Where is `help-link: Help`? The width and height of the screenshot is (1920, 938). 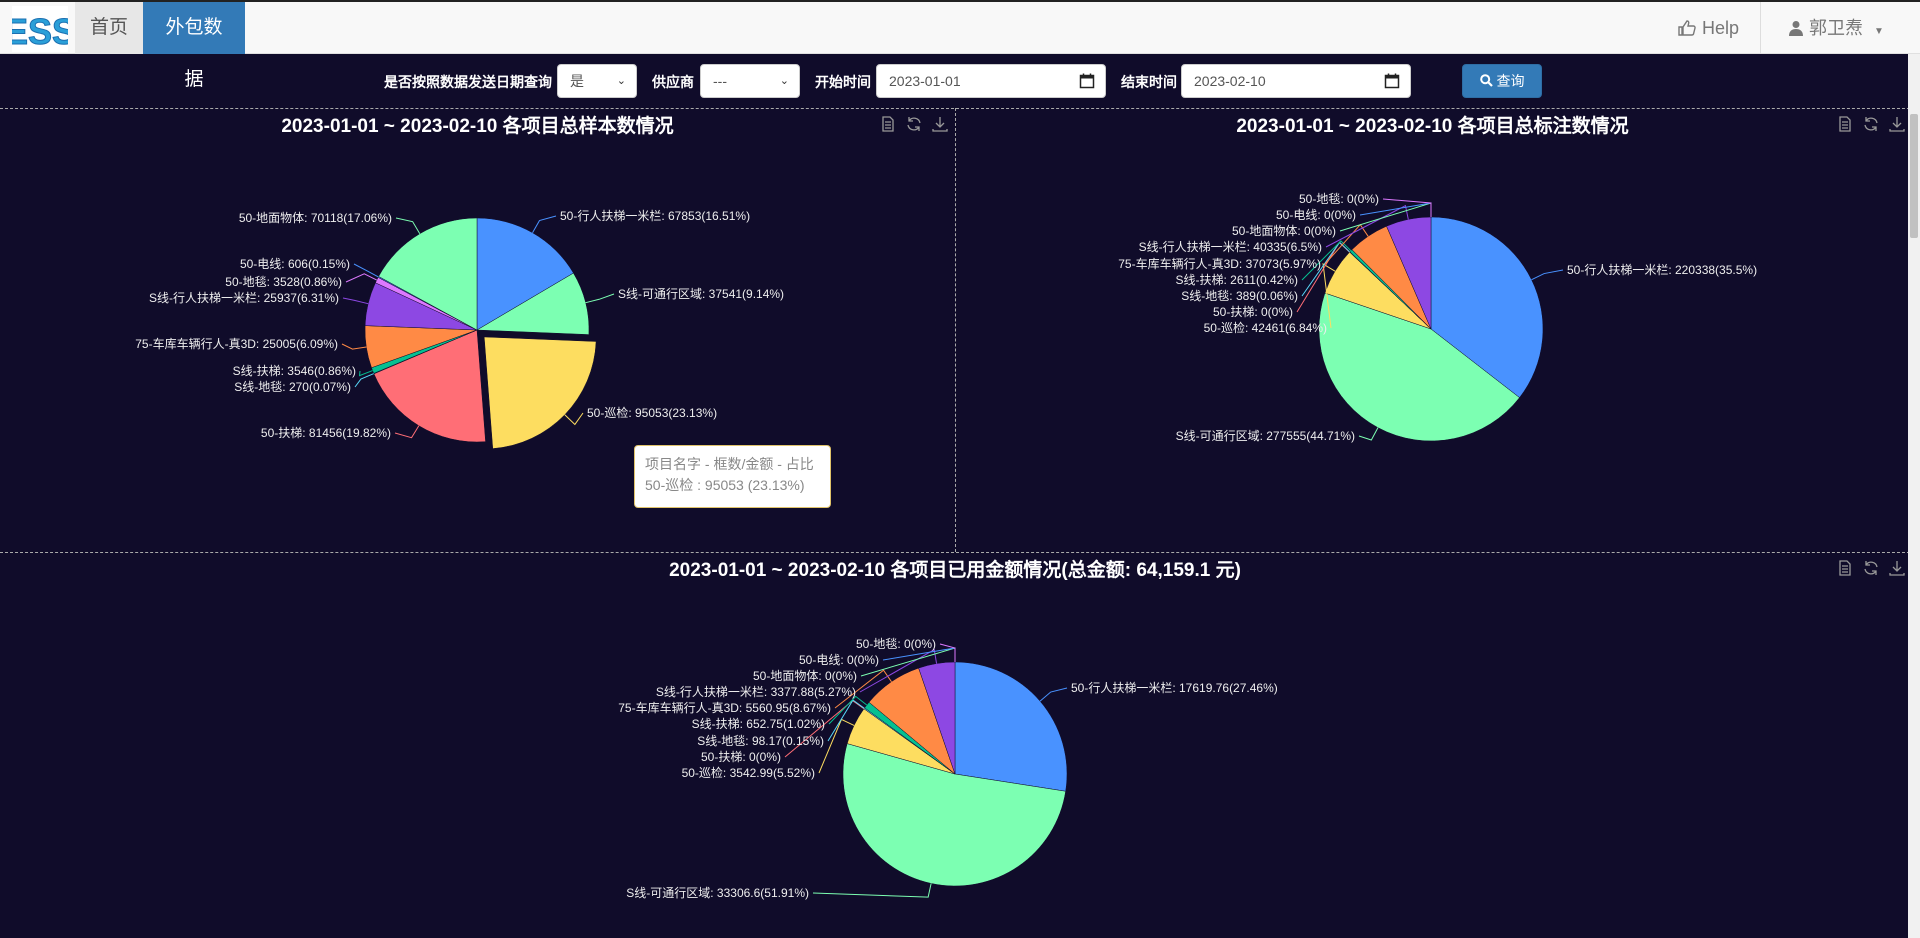 help-link: Help is located at coordinates (1708, 28).